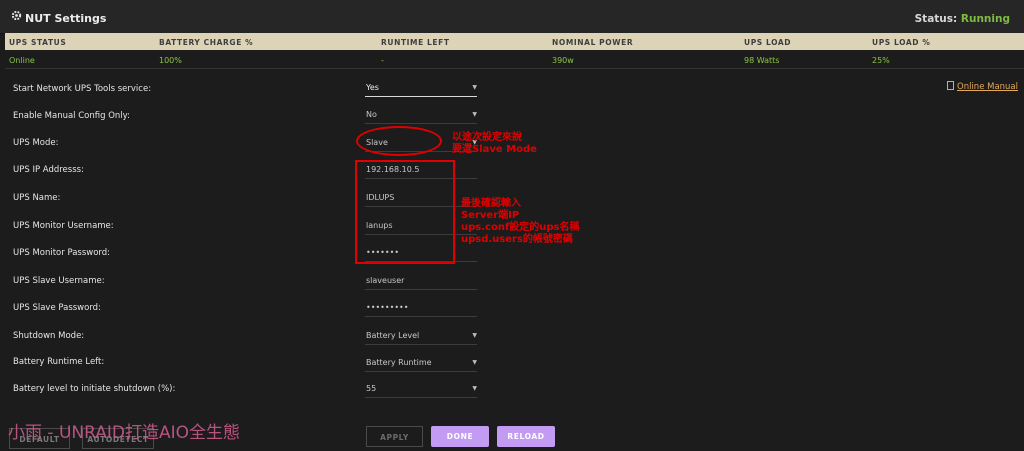  I want to click on value-runtime-left: -, so click(382, 60).